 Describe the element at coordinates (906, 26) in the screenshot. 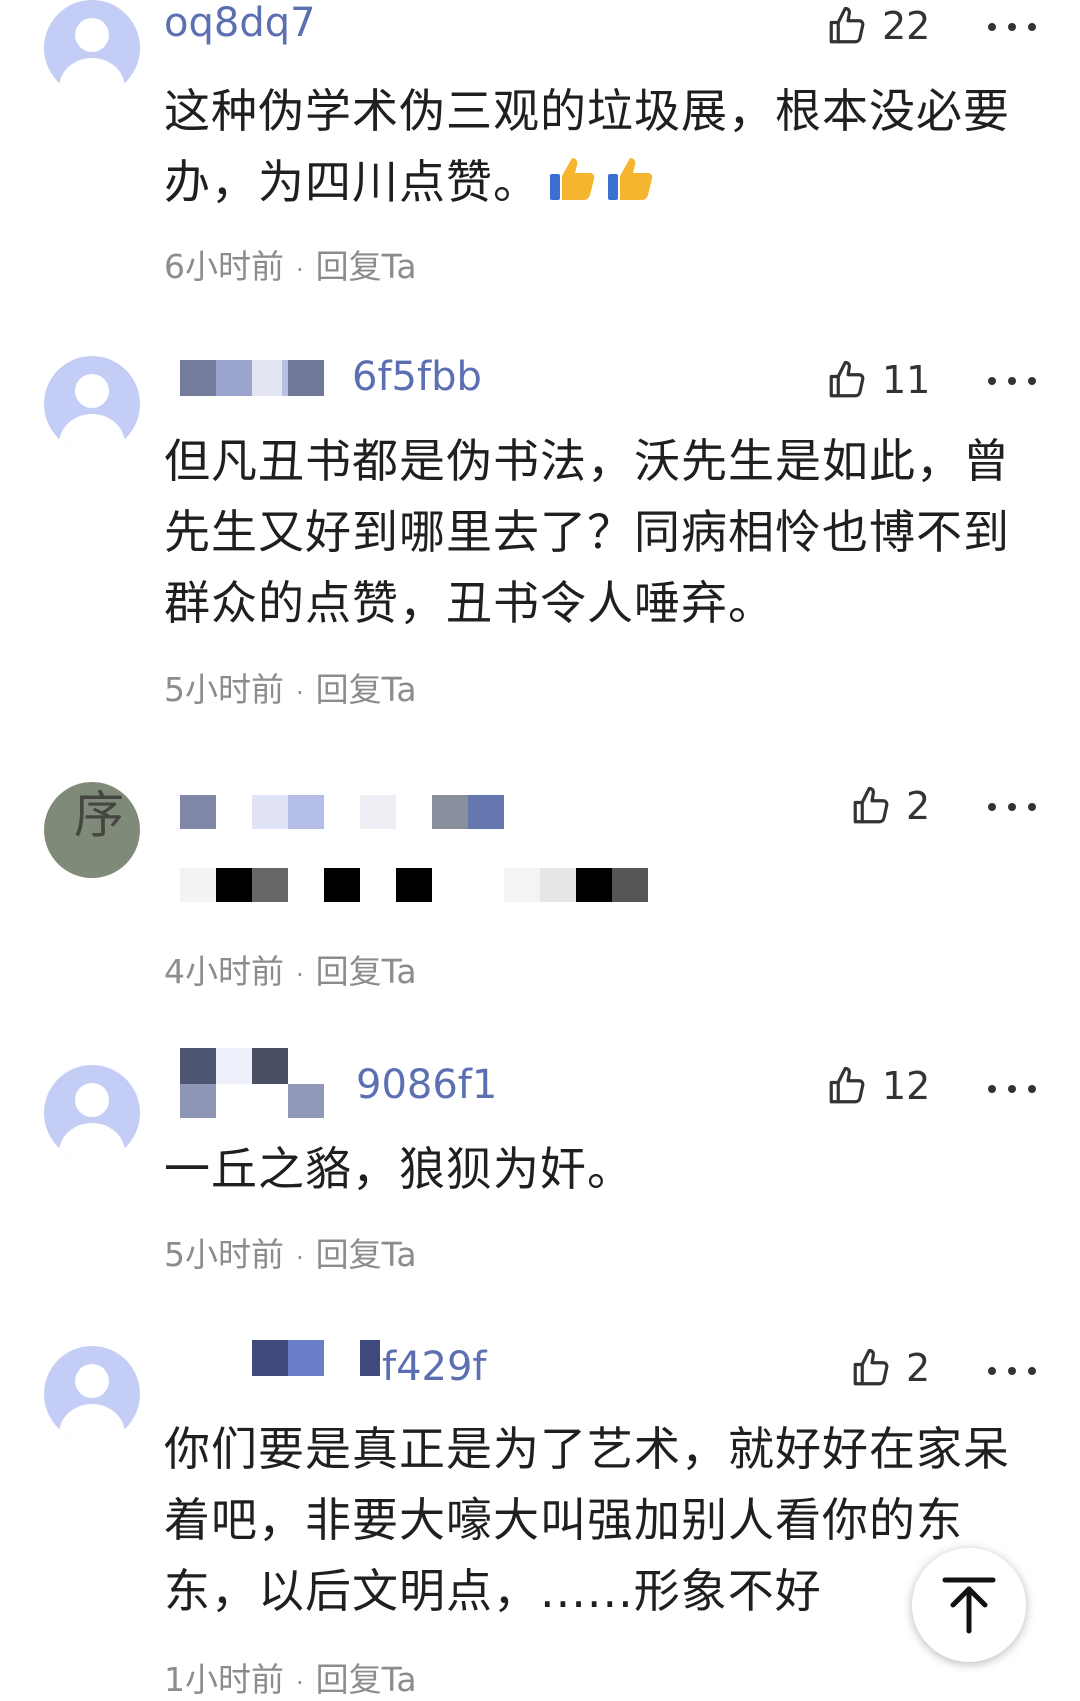

I see `like-count: 22` at that location.